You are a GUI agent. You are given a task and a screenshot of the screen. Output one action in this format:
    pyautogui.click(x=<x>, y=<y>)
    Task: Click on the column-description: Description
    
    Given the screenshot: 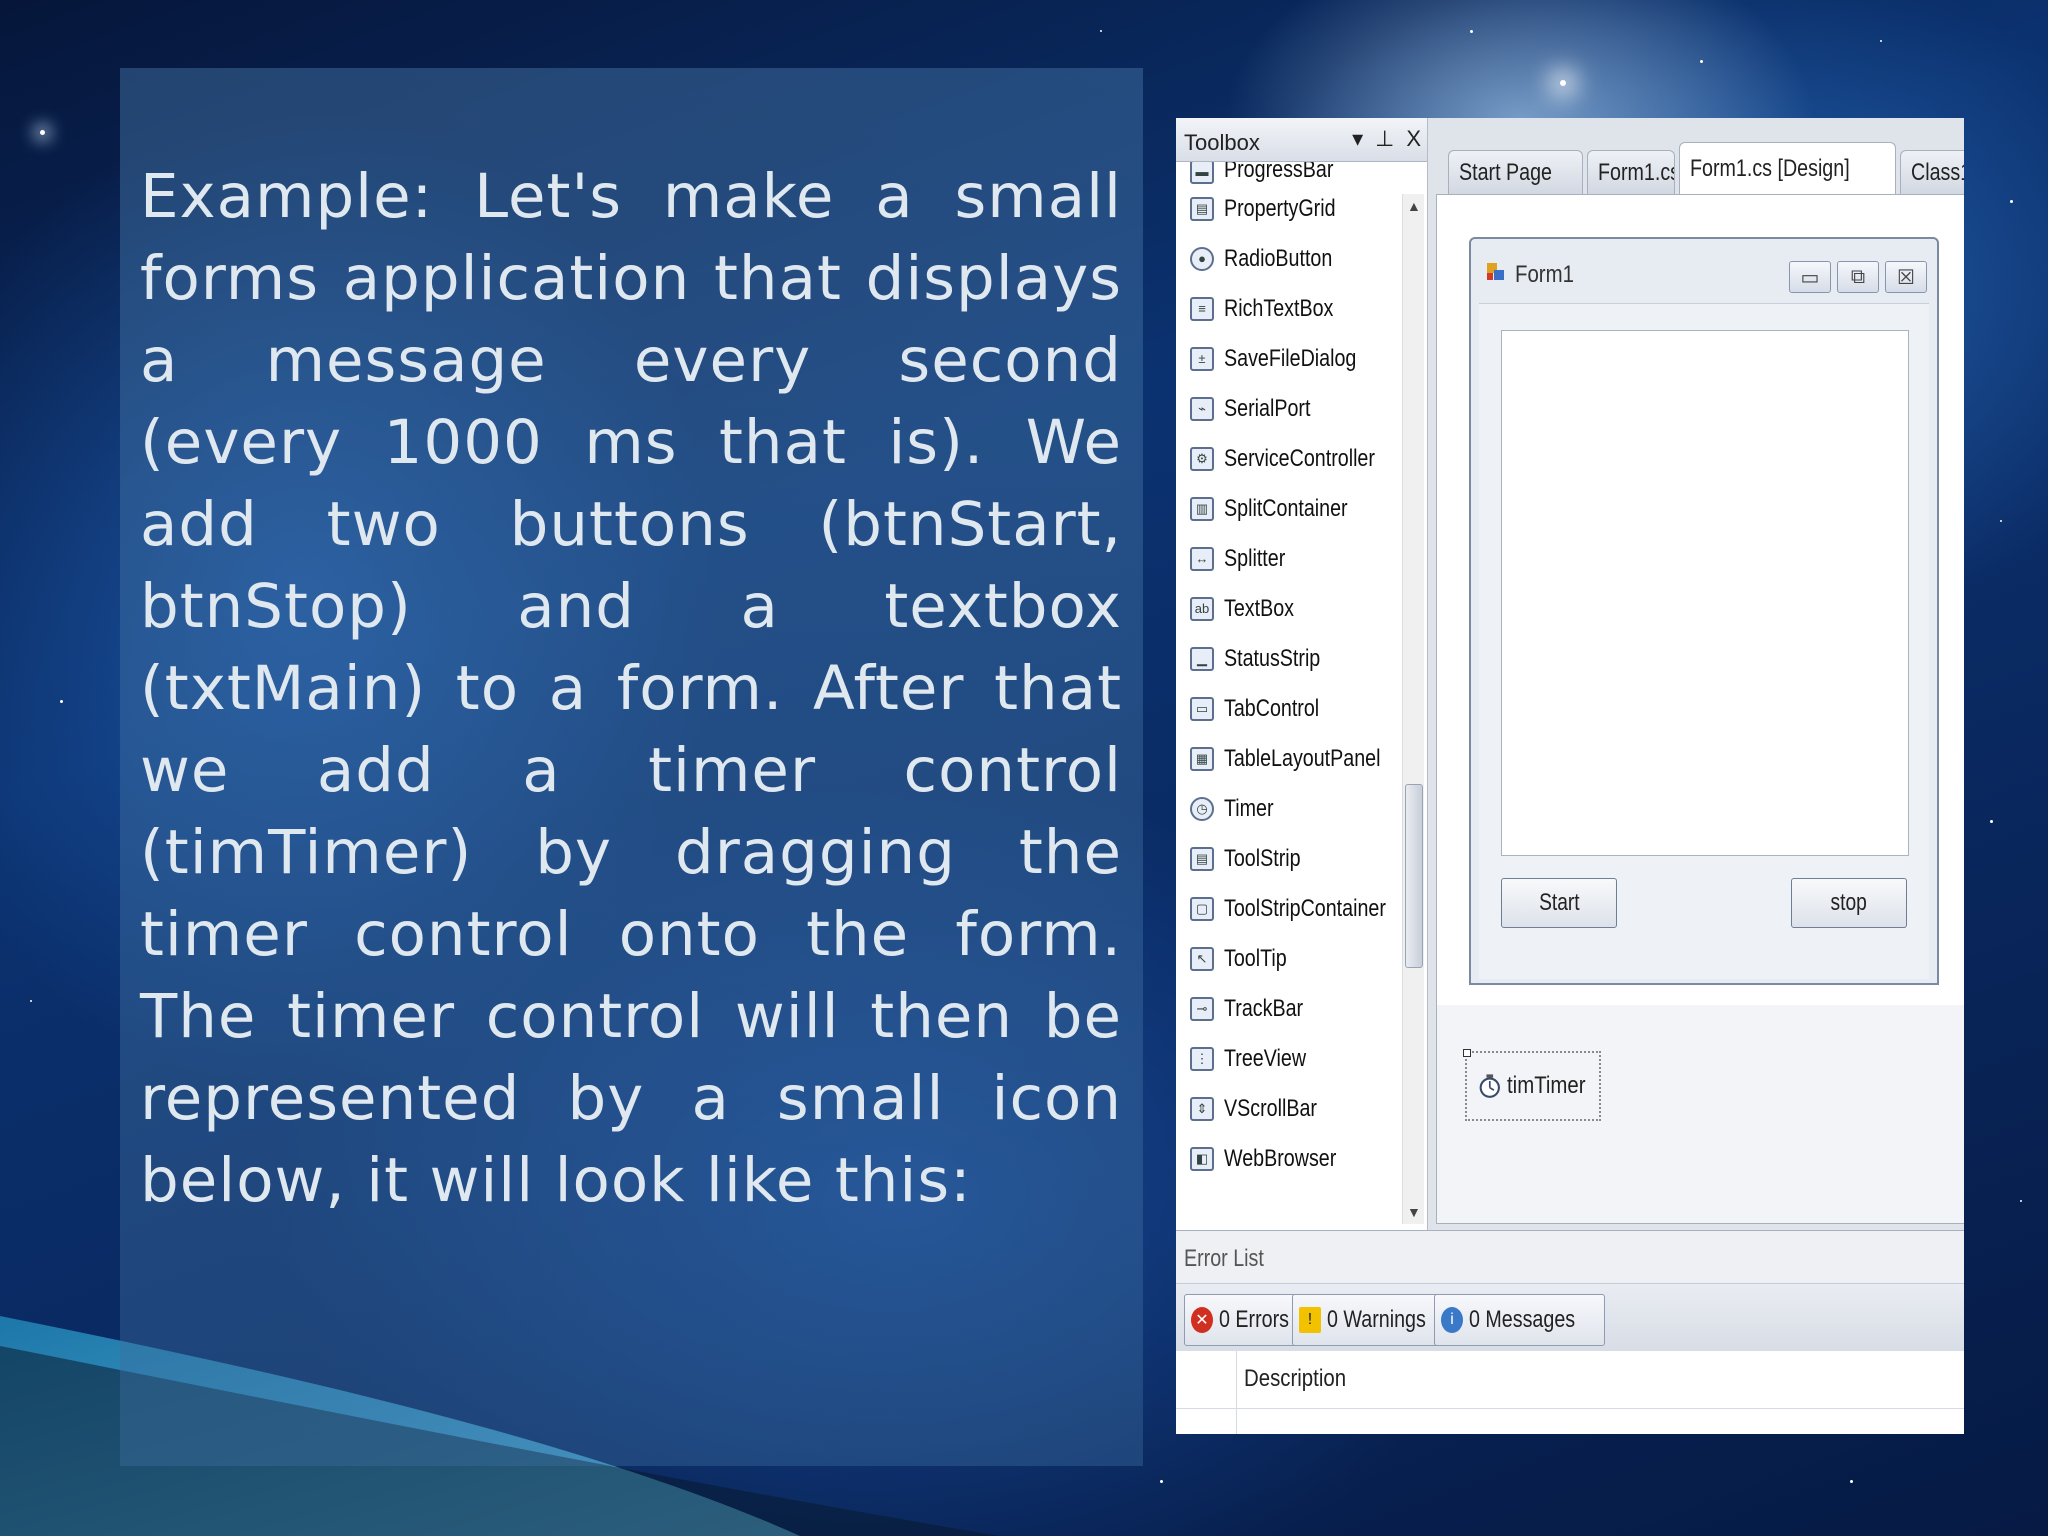 What is the action you would take?
    pyautogui.click(x=1295, y=1379)
    